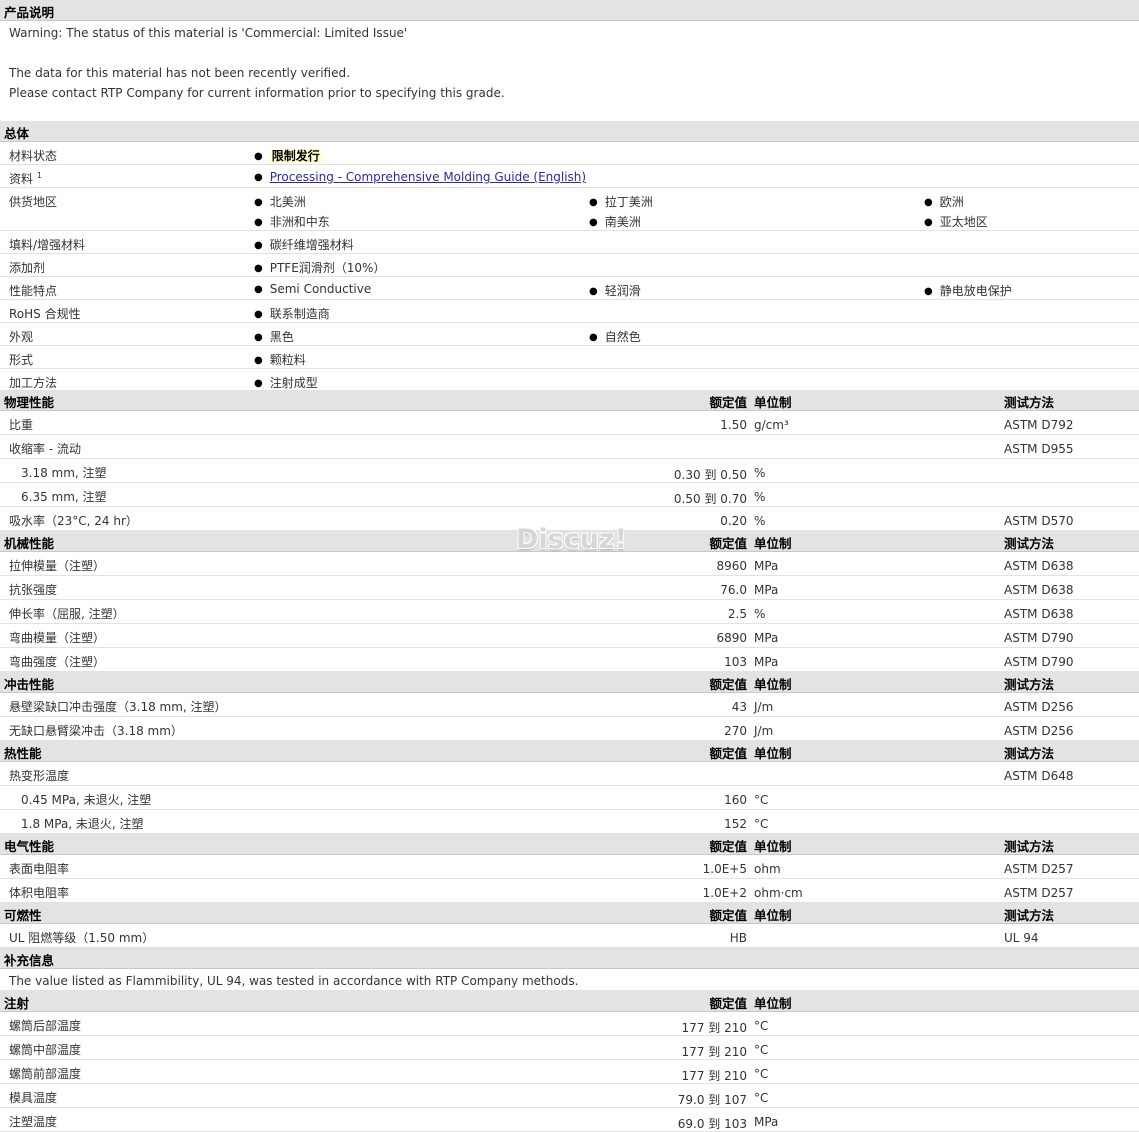  What do you see at coordinates (569, 153) in the screenshot?
I see `material-status-row: 材料状态 限制发行` at bounding box center [569, 153].